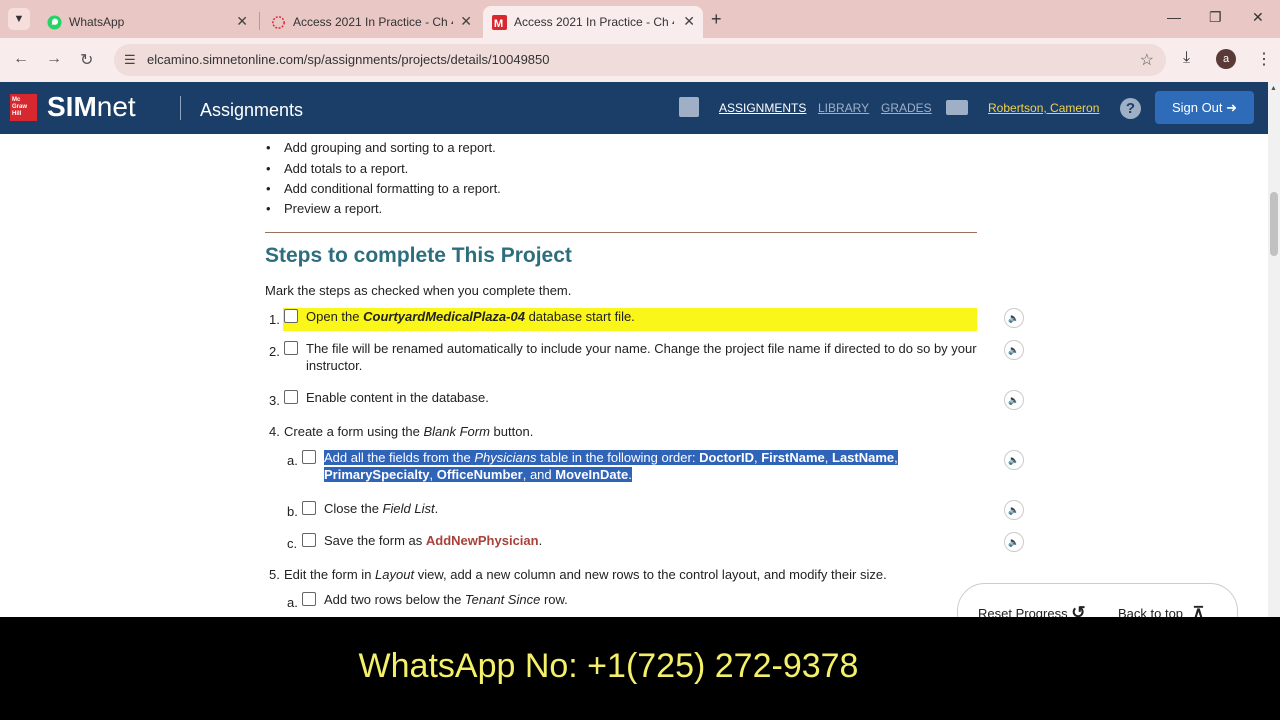  What do you see at coordinates (716, 19) in the screenshot?
I see `new-tab-plus-icon: +` at bounding box center [716, 19].